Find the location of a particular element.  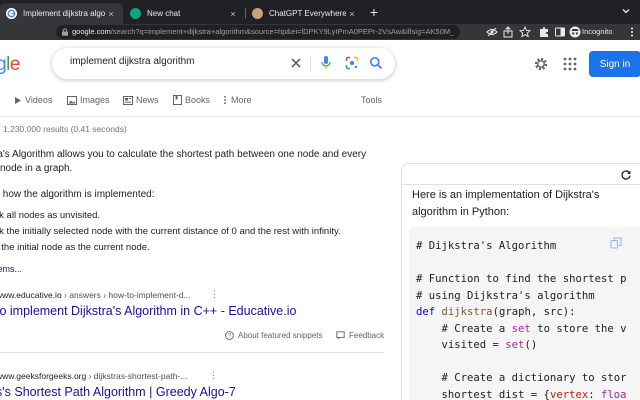

tab-new-chat: New chat × is located at coordinates (184, 13).